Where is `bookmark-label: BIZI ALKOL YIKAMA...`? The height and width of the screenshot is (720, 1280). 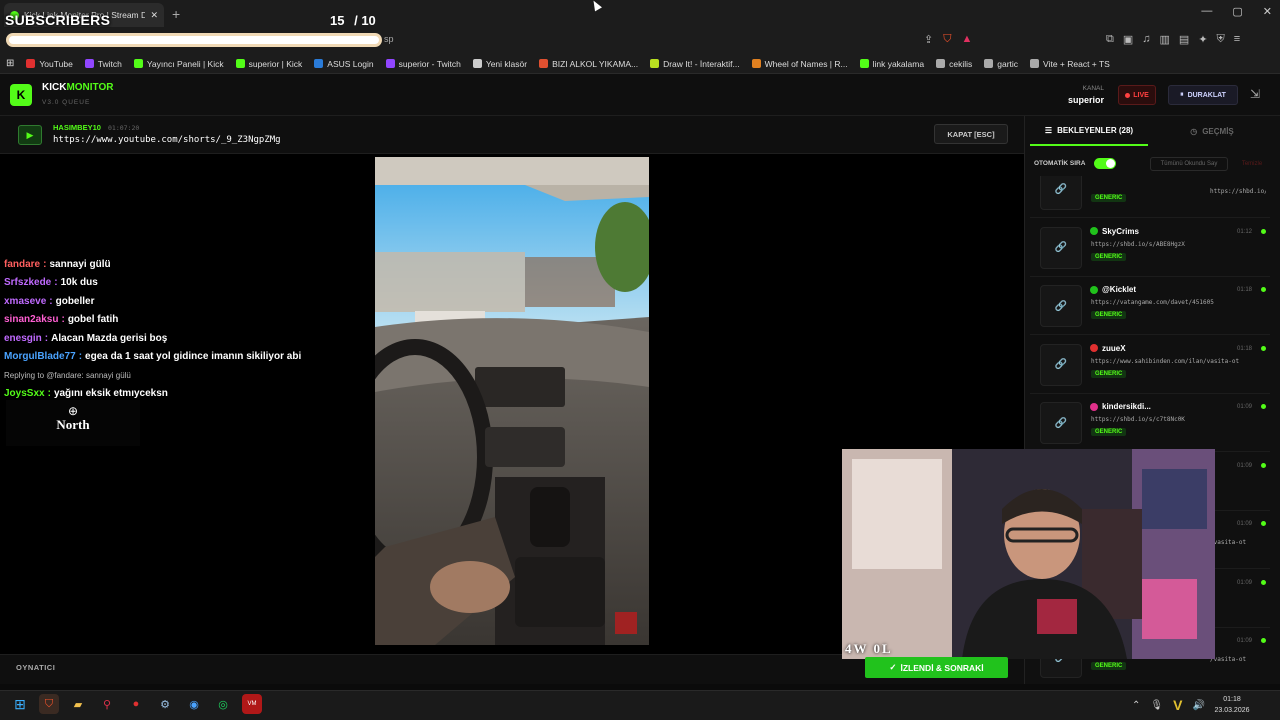 bookmark-label: BIZI ALKOL YIKAMA... is located at coordinates (595, 63).